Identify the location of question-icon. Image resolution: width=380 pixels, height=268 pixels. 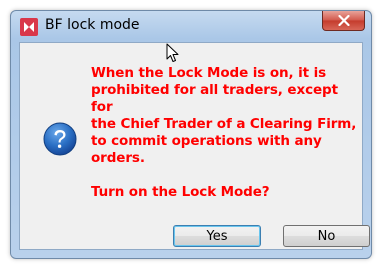
(60, 139).